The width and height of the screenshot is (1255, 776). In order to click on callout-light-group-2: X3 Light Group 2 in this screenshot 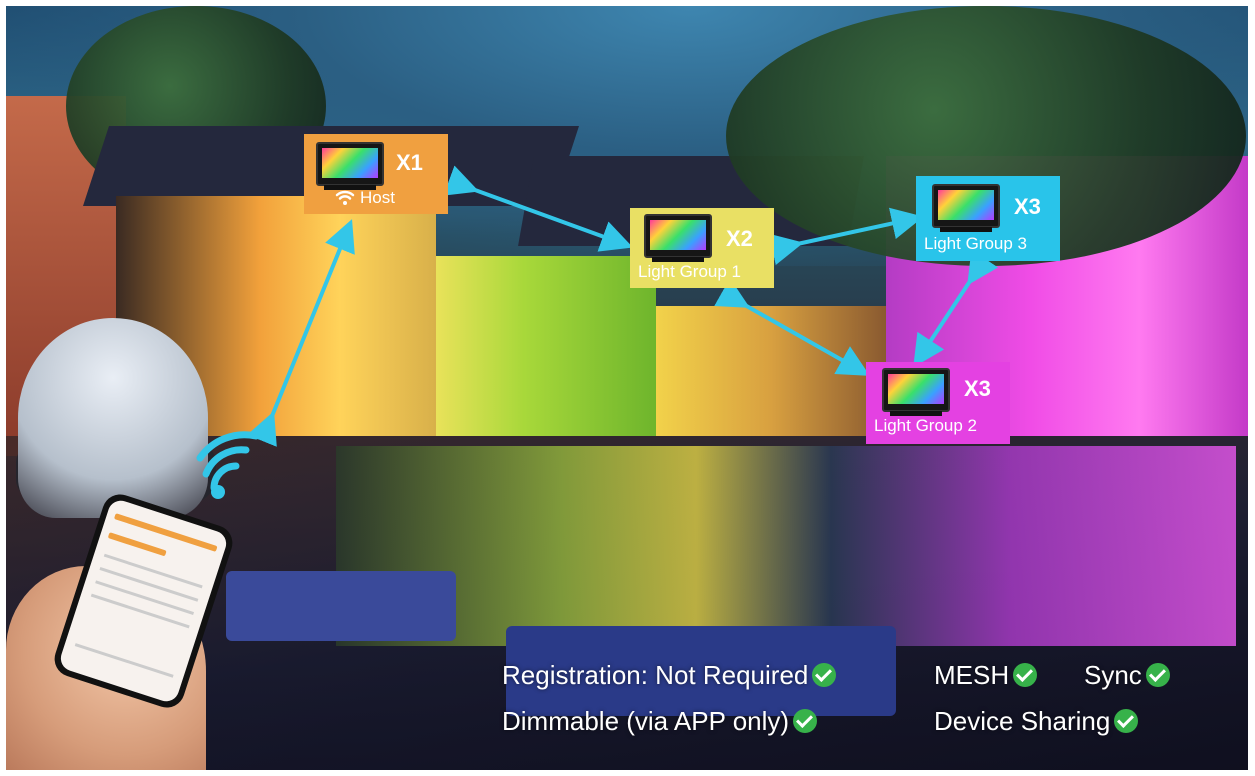, I will do `click(938, 403)`.